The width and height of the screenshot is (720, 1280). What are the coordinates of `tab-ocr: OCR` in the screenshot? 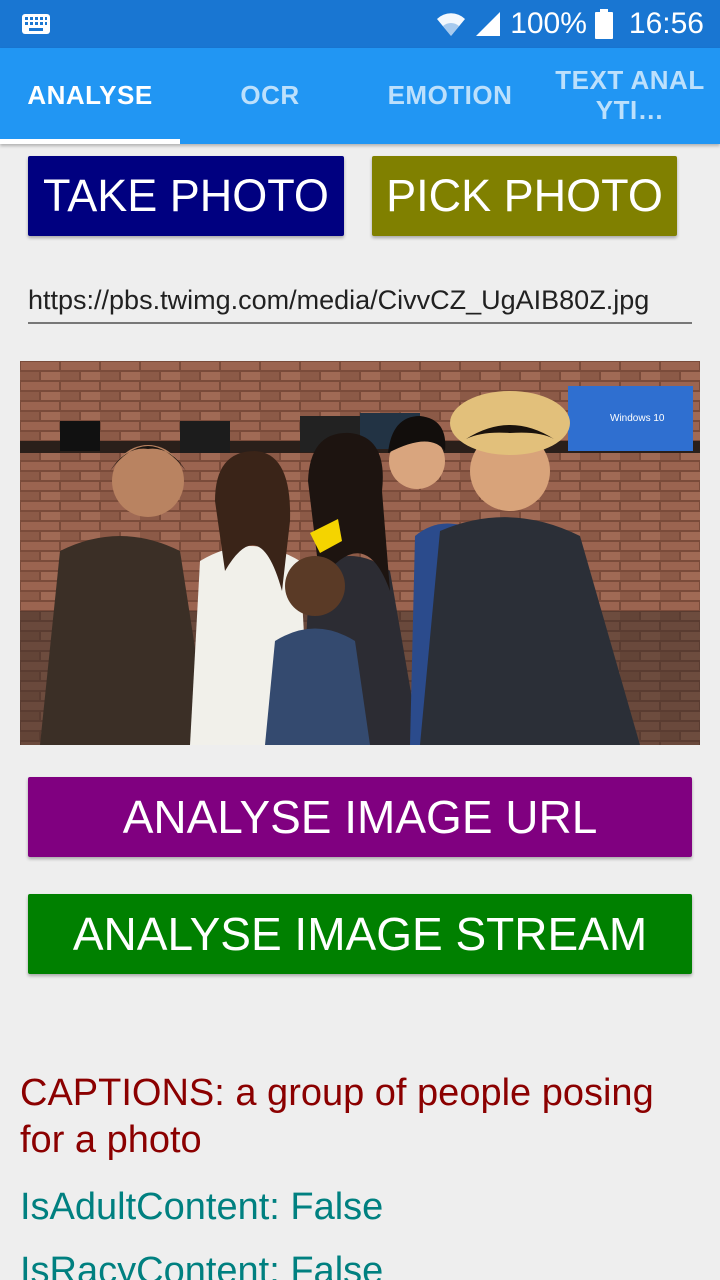 It's located at (270, 96).